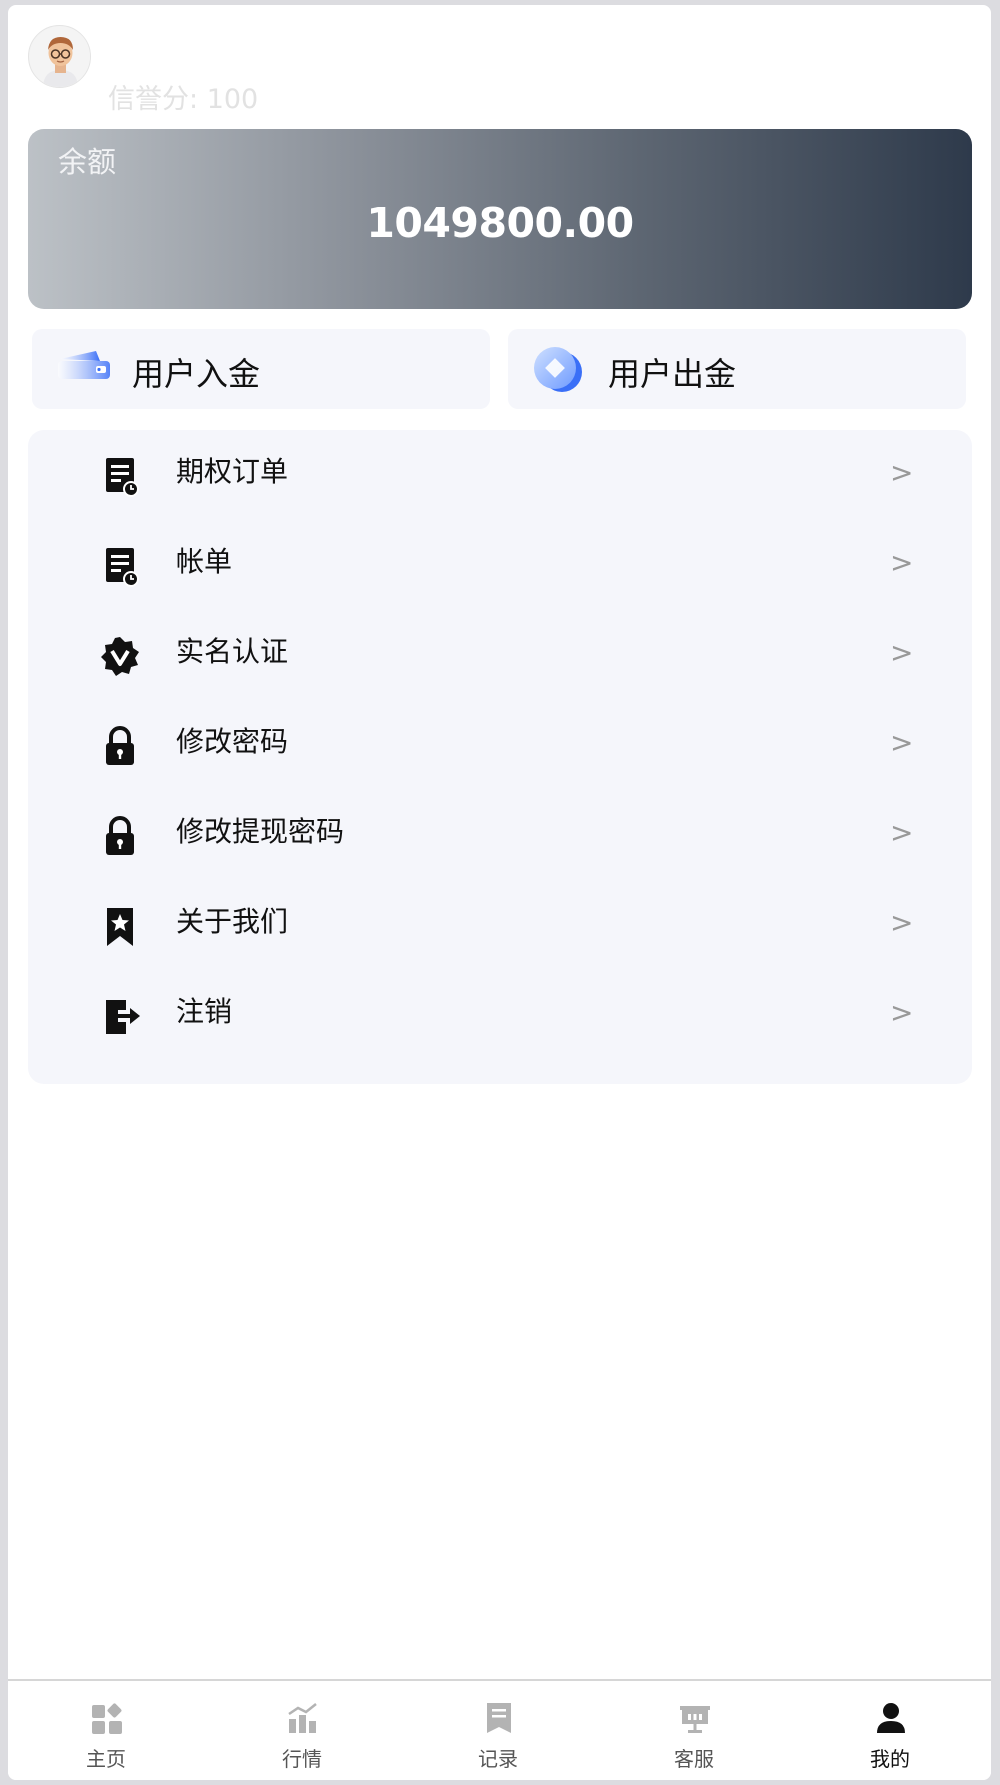 The image size is (1000, 1785). I want to click on tab-label: 记录, so click(498, 1759).